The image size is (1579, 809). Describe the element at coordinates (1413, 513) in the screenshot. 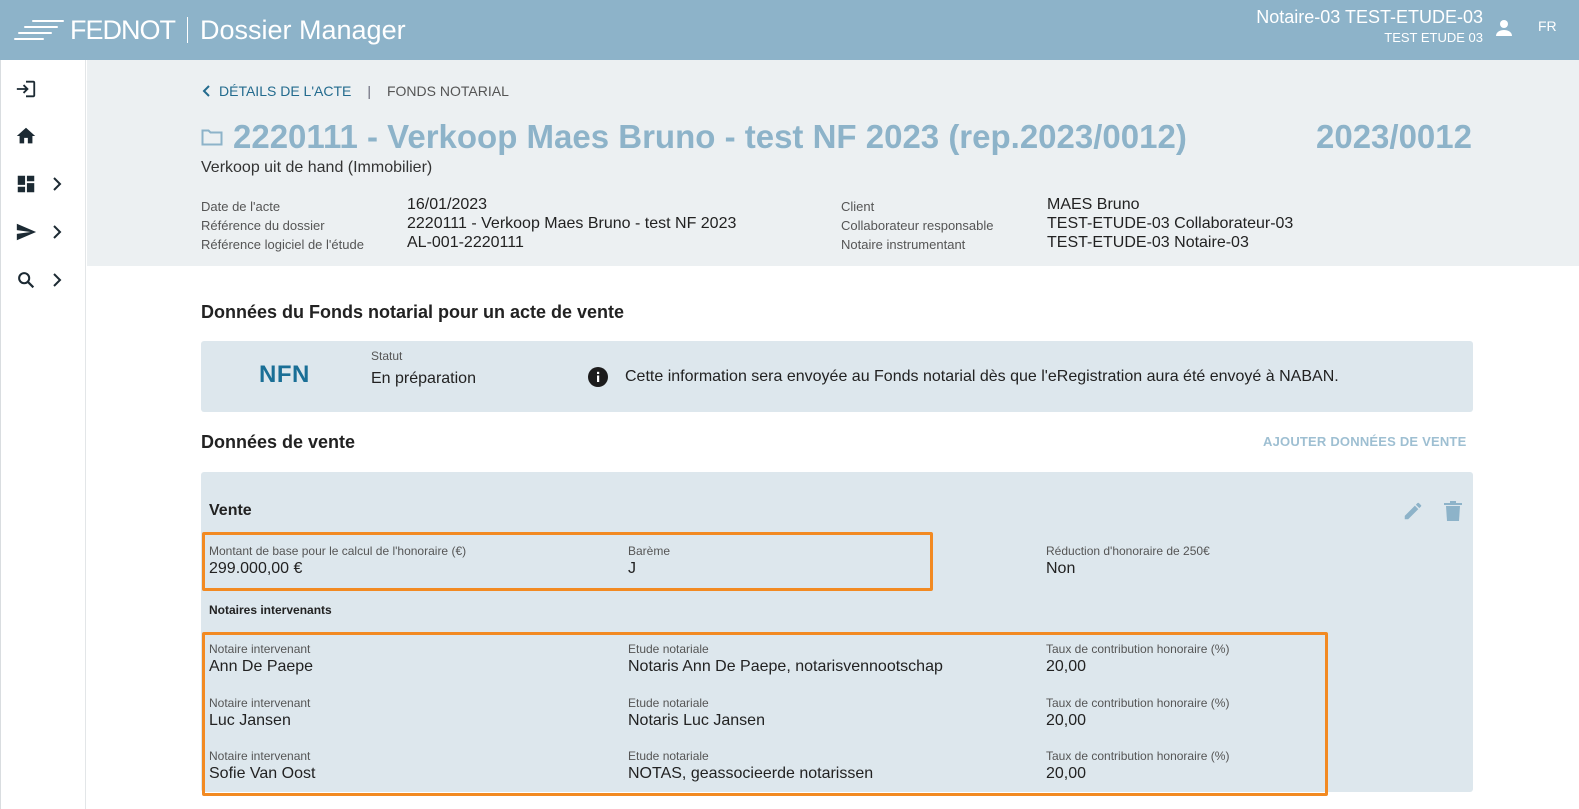

I see `edit-icon` at that location.